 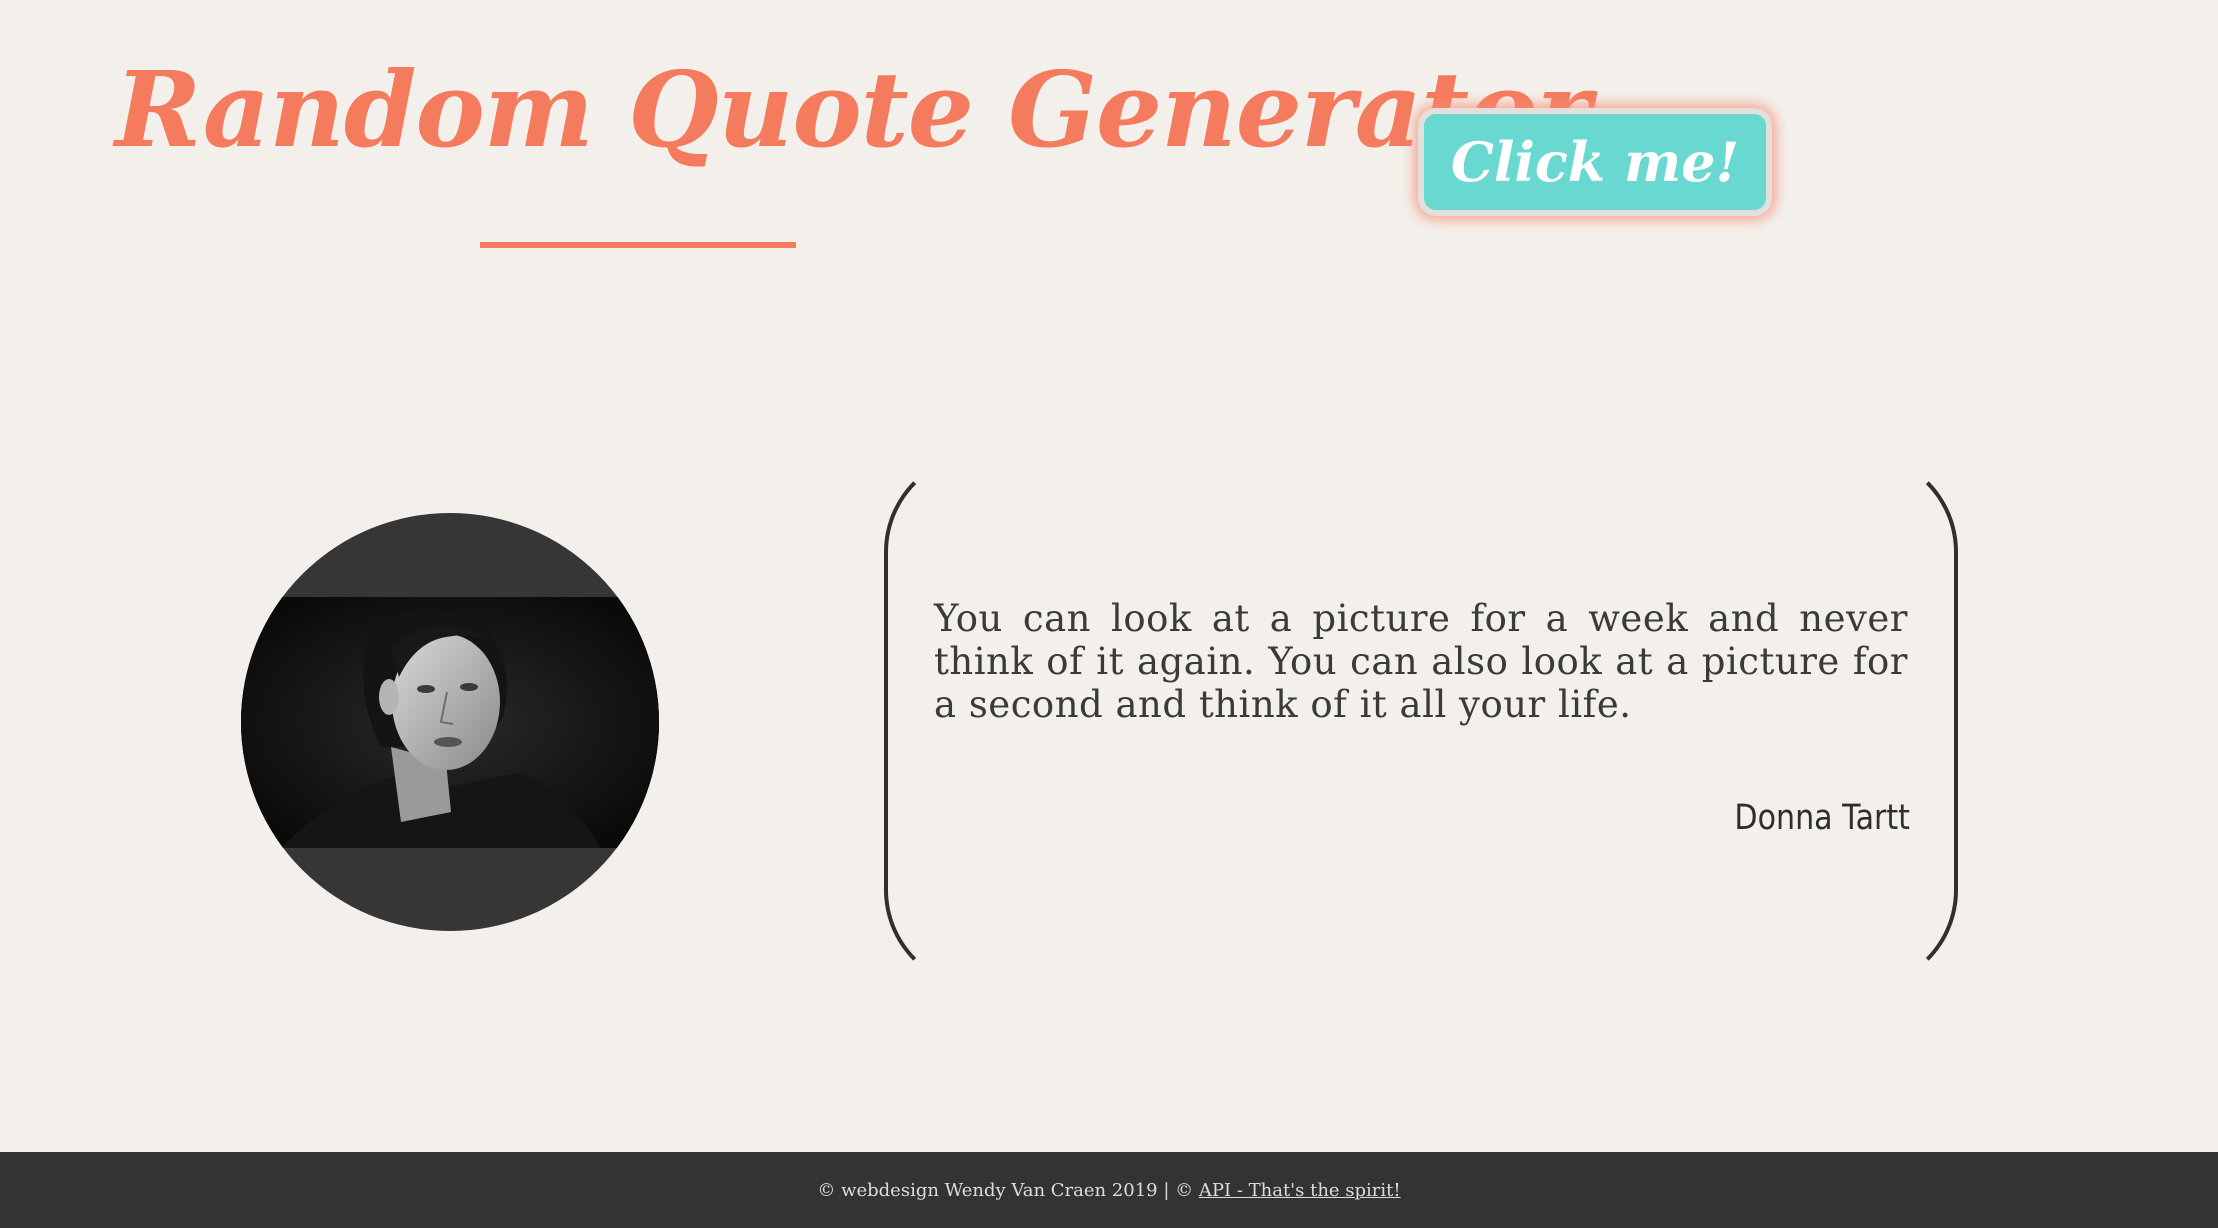 What do you see at coordinates (1008, 1190) in the screenshot?
I see `footer-credit: © webdesign Wendy Van Craen 2019 | ©` at bounding box center [1008, 1190].